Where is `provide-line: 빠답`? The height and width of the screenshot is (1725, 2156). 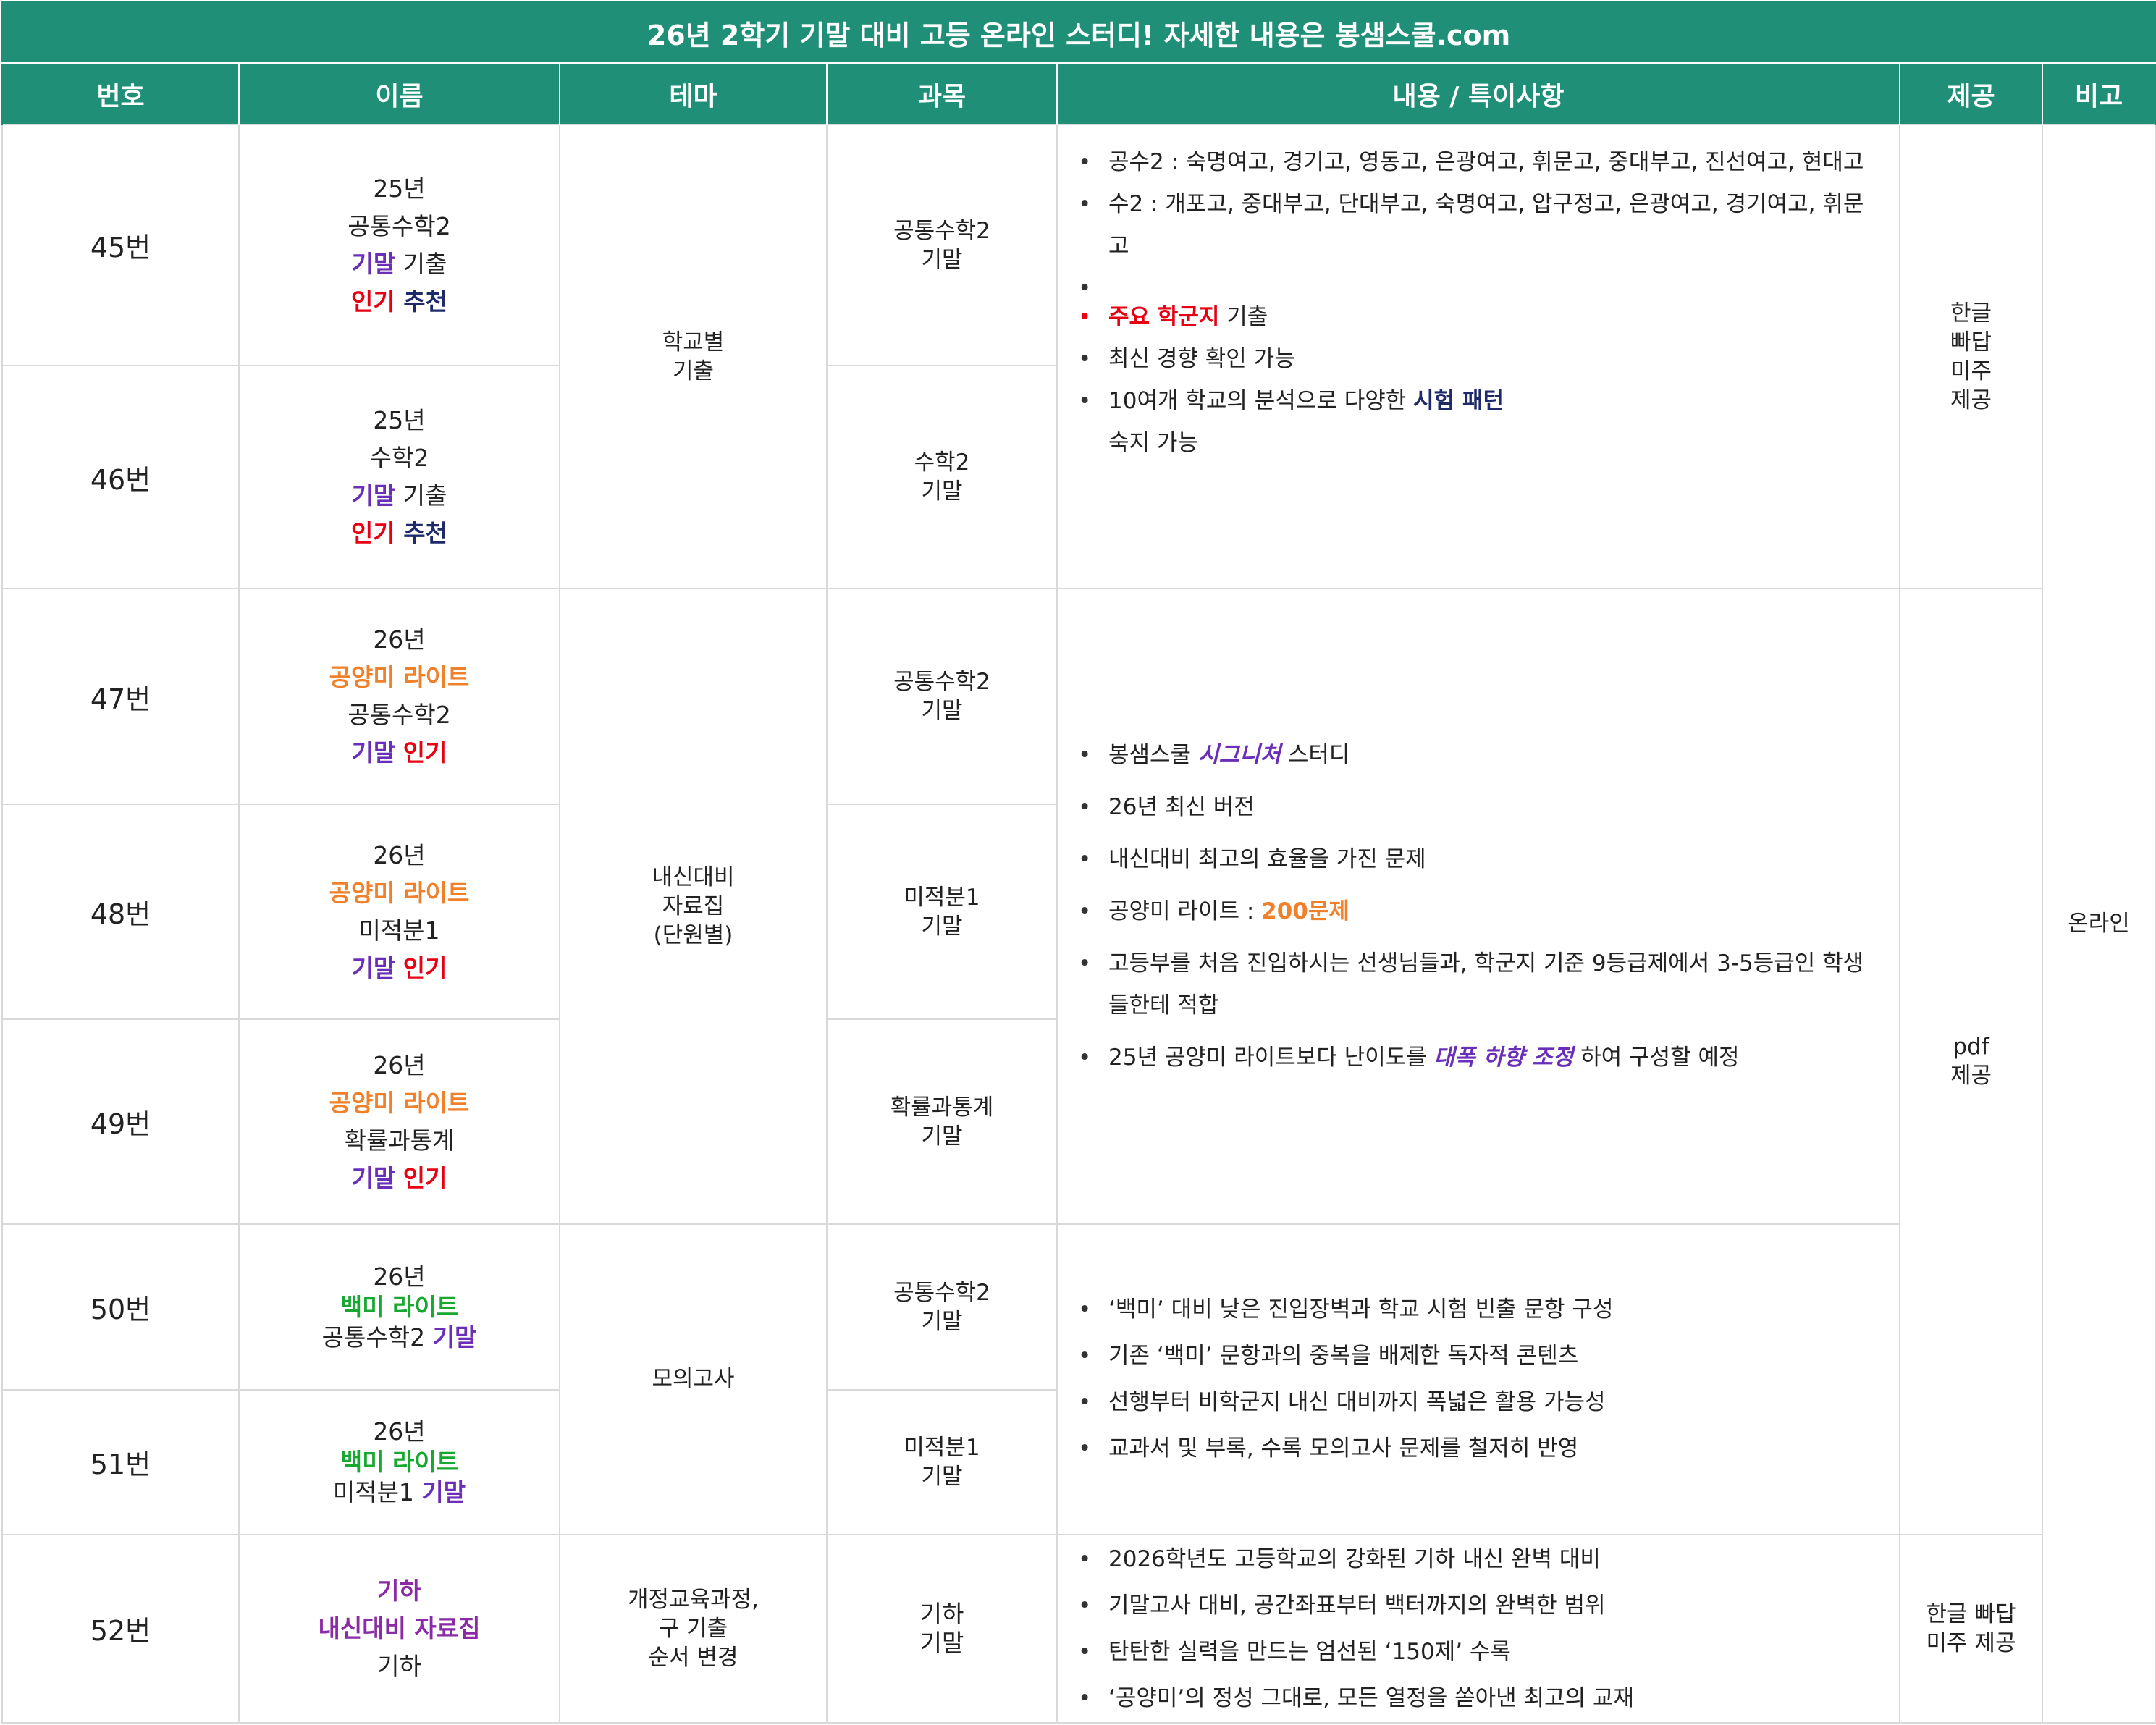
provide-line: 빠답 is located at coordinates (1971, 342).